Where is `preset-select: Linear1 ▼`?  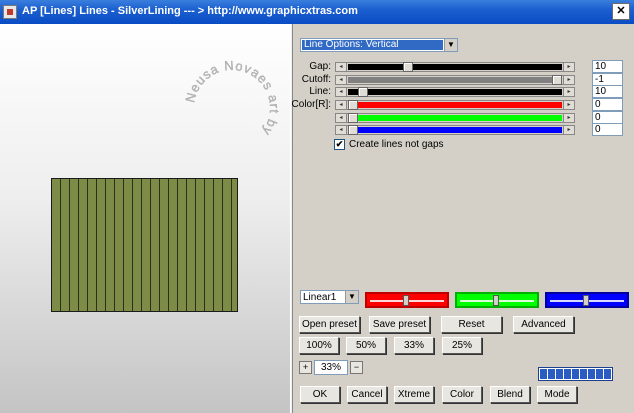 preset-select: Linear1 ▼ is located at coordinates (329, 297).